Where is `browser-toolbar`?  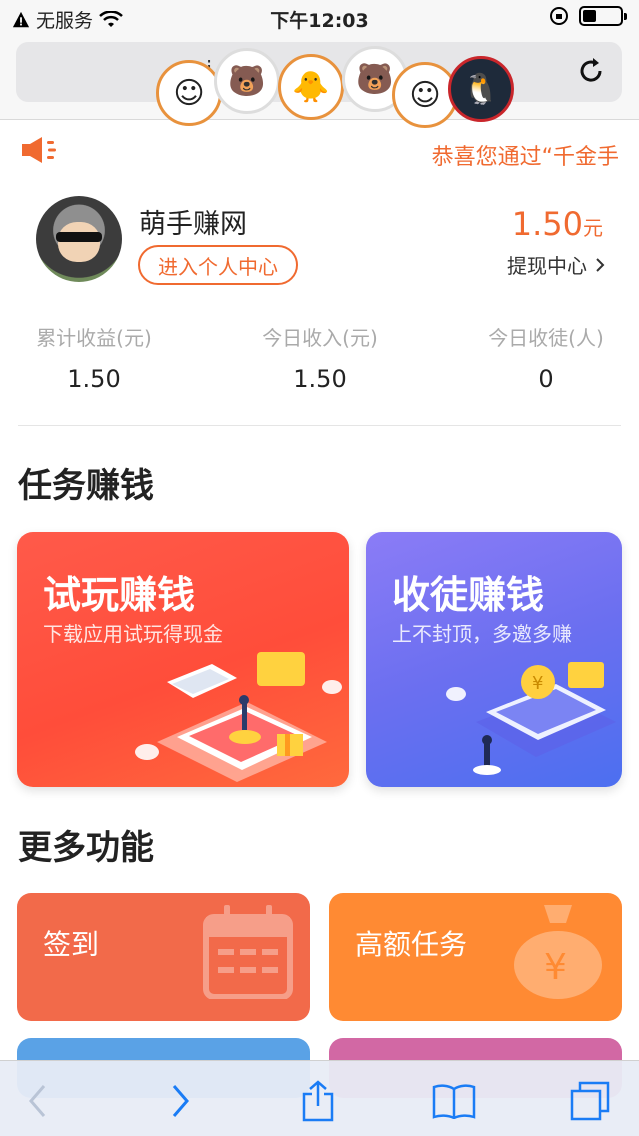 browser-toolbar is located at coordinates (319, 1098).